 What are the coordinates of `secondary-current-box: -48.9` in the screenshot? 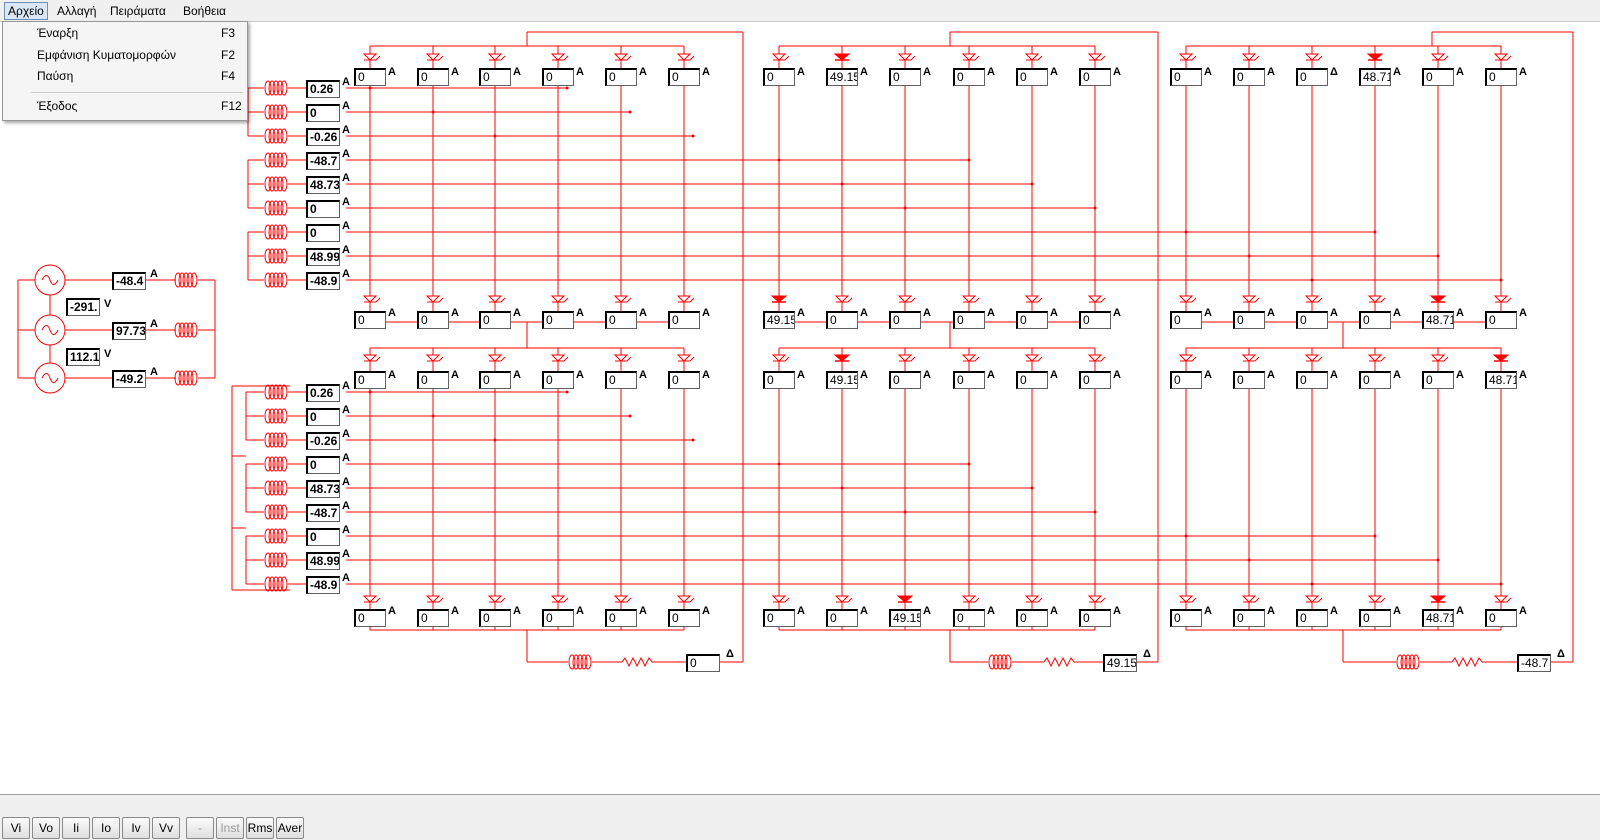 It's located at (323, 281).